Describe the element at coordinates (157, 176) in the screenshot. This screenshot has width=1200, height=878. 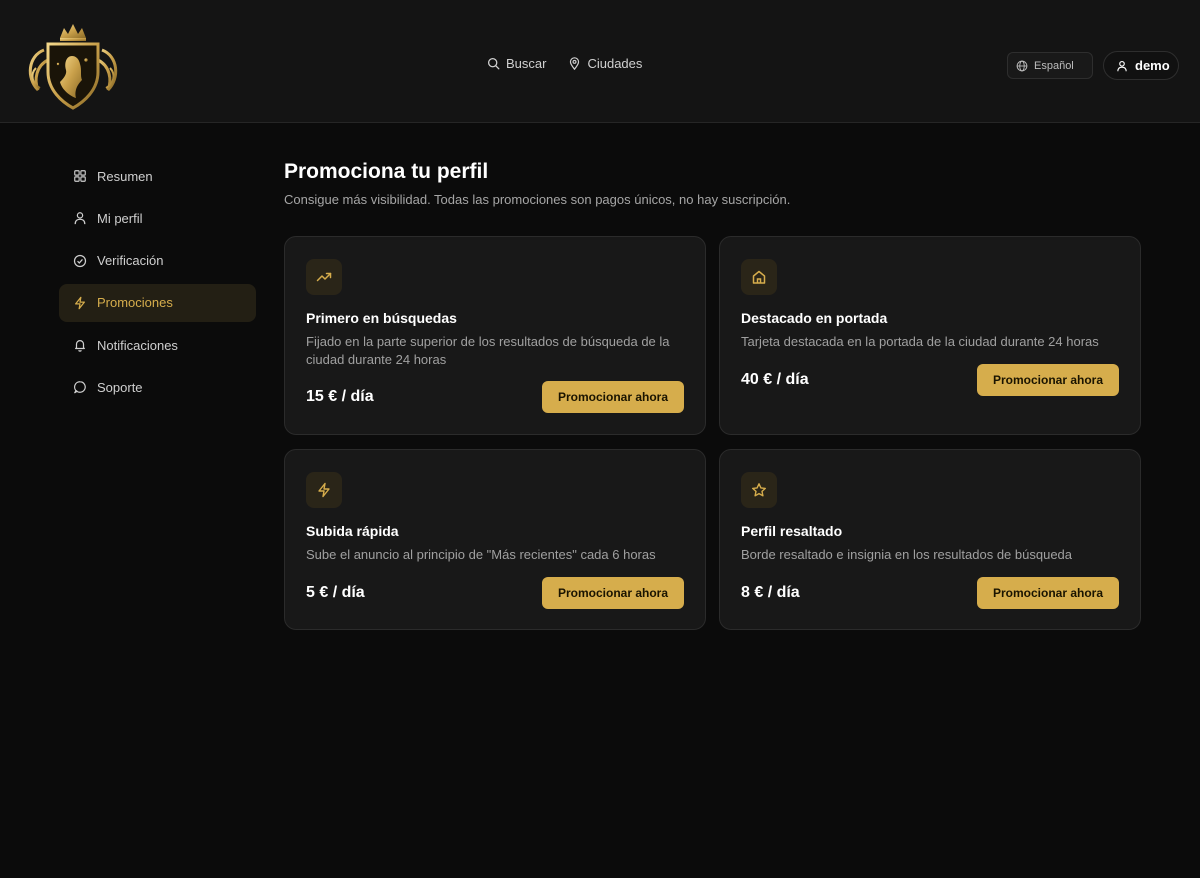
I see `sidebar-item-resumen: Resumen` at that location.